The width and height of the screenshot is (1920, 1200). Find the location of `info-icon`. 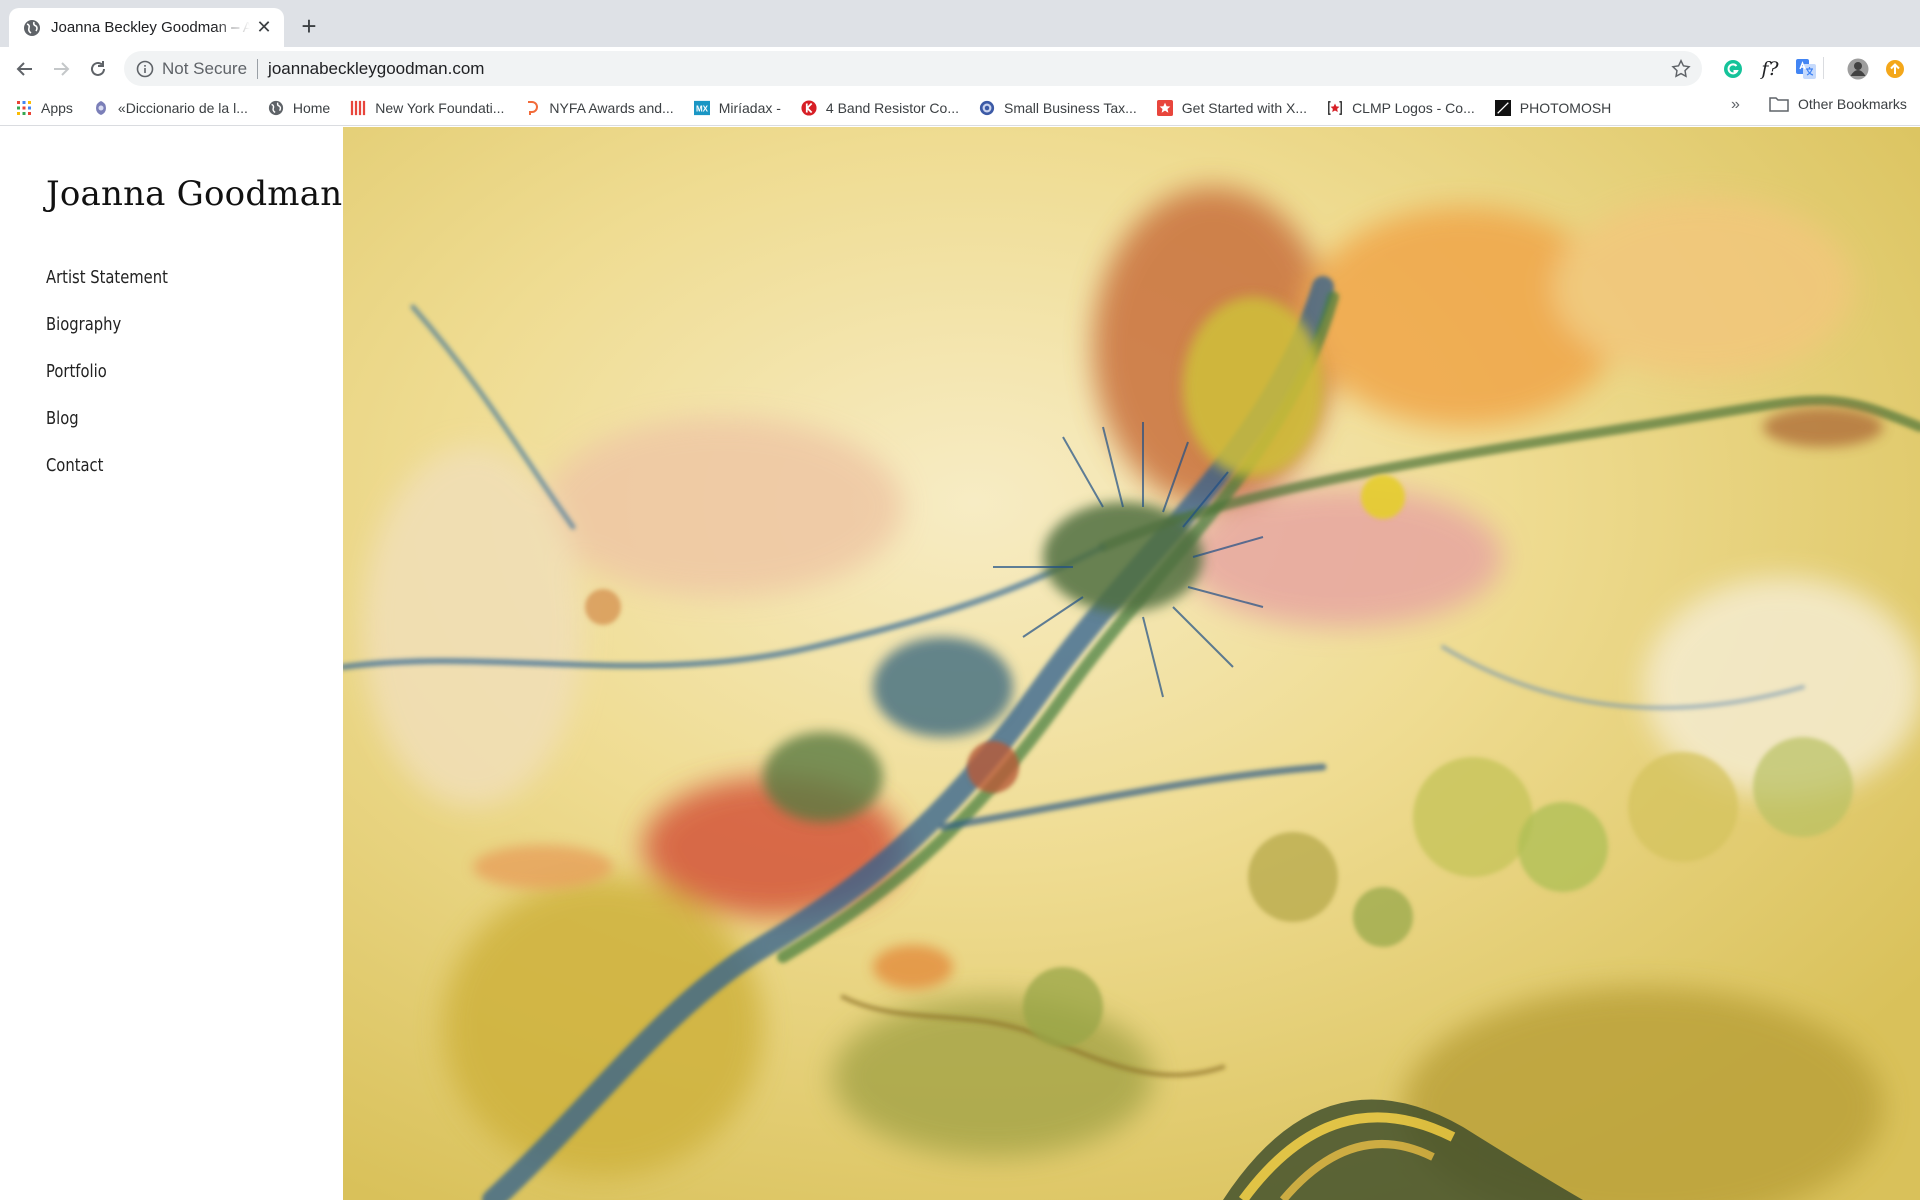

info-icon is located at coordinates (145, 69).